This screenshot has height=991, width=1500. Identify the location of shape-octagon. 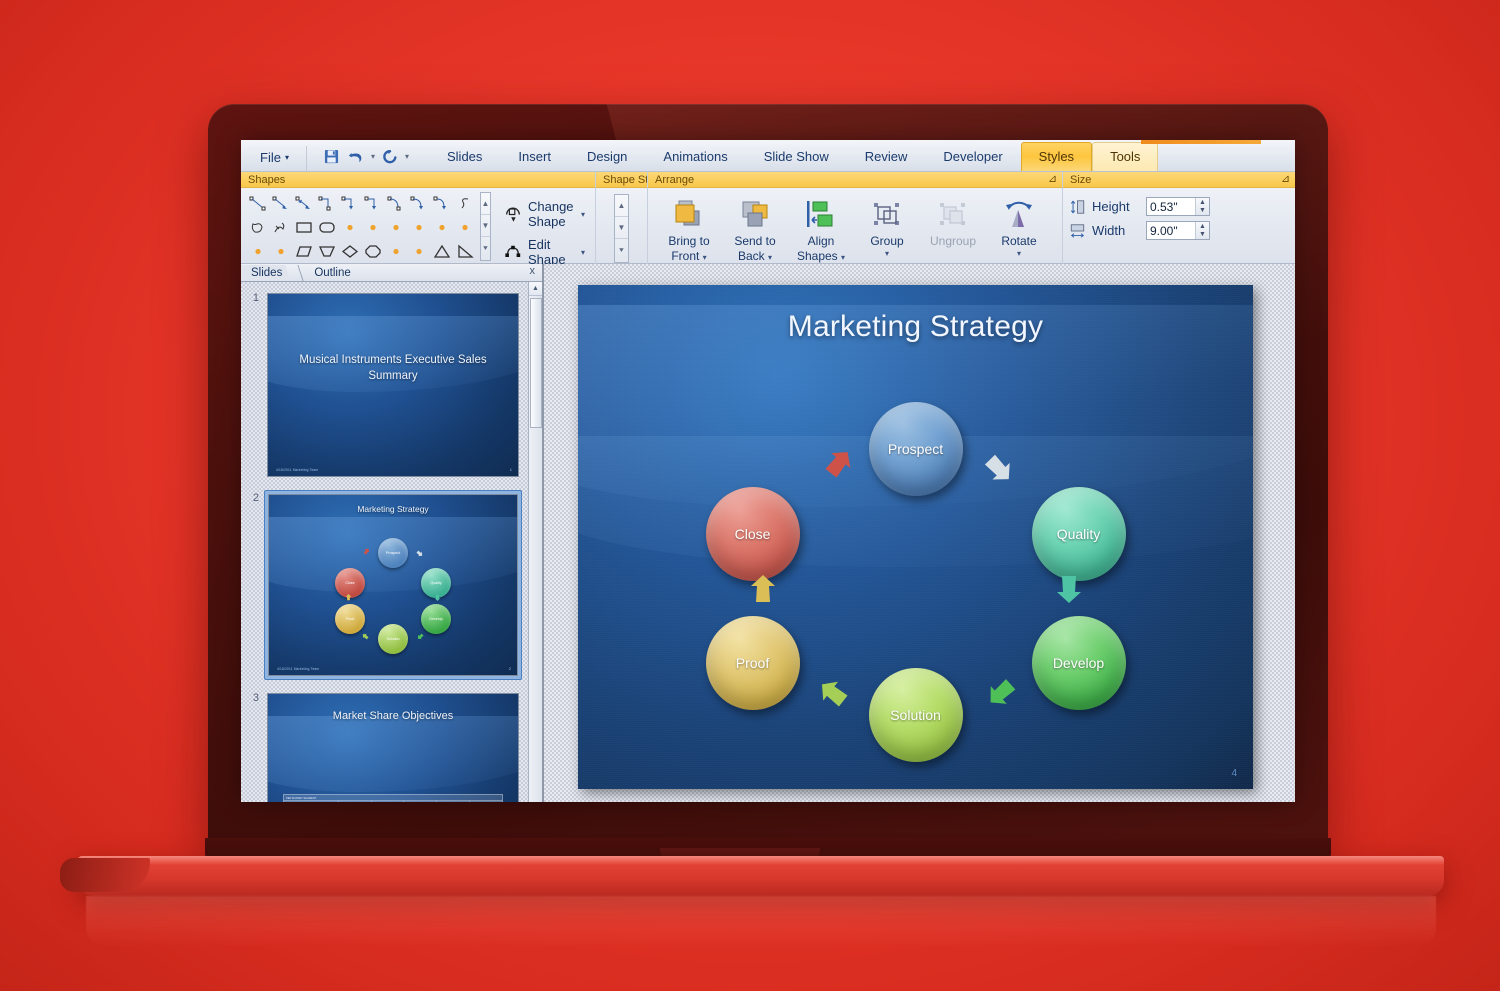
(373, 251).